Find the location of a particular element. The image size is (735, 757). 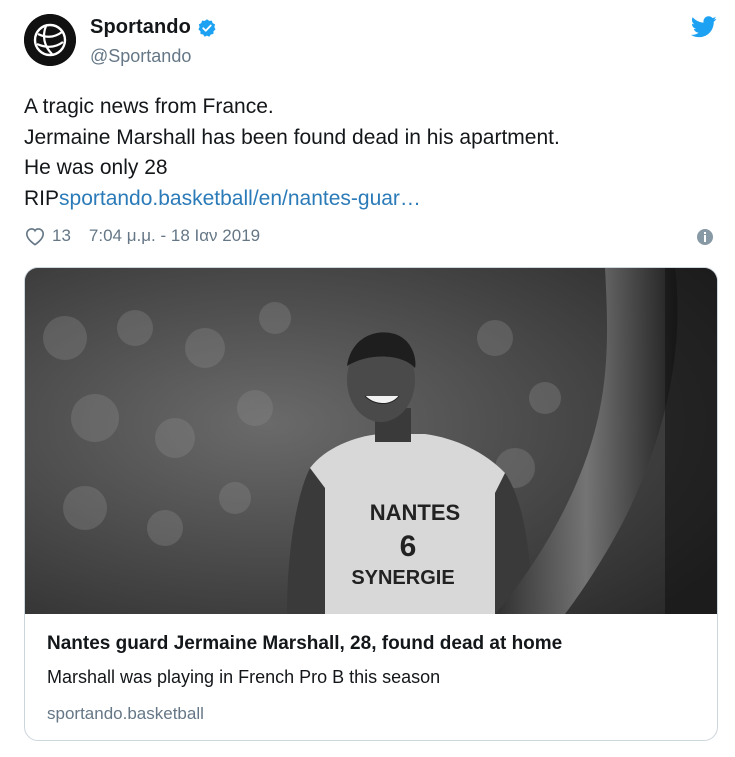

jersey-sponsor: SYNERGIE is located at coordinates (402, 578).